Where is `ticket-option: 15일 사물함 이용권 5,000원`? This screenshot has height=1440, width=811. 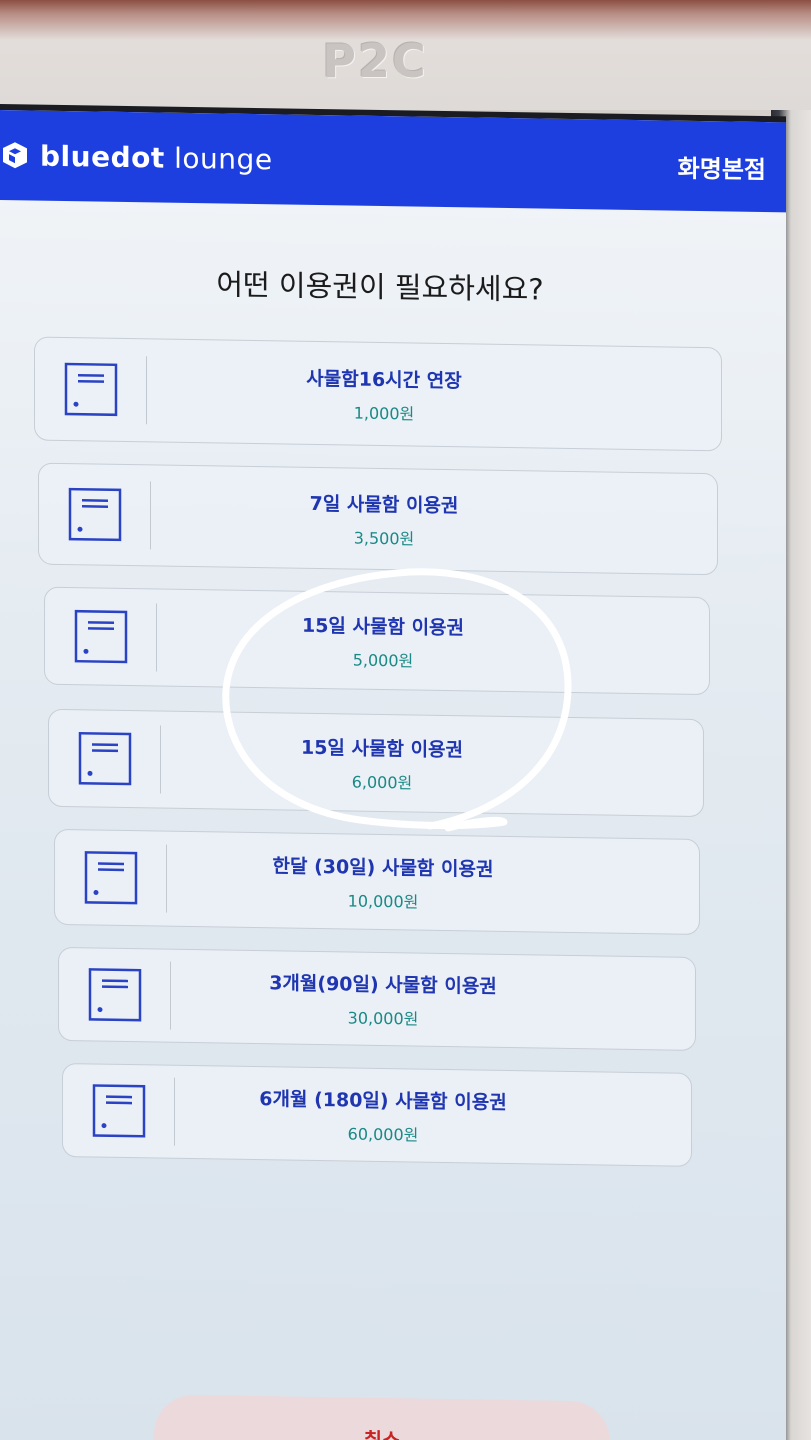 ticket-option: 15일 사물함 이용권 5,000원 is located at coordinates (377, 641).